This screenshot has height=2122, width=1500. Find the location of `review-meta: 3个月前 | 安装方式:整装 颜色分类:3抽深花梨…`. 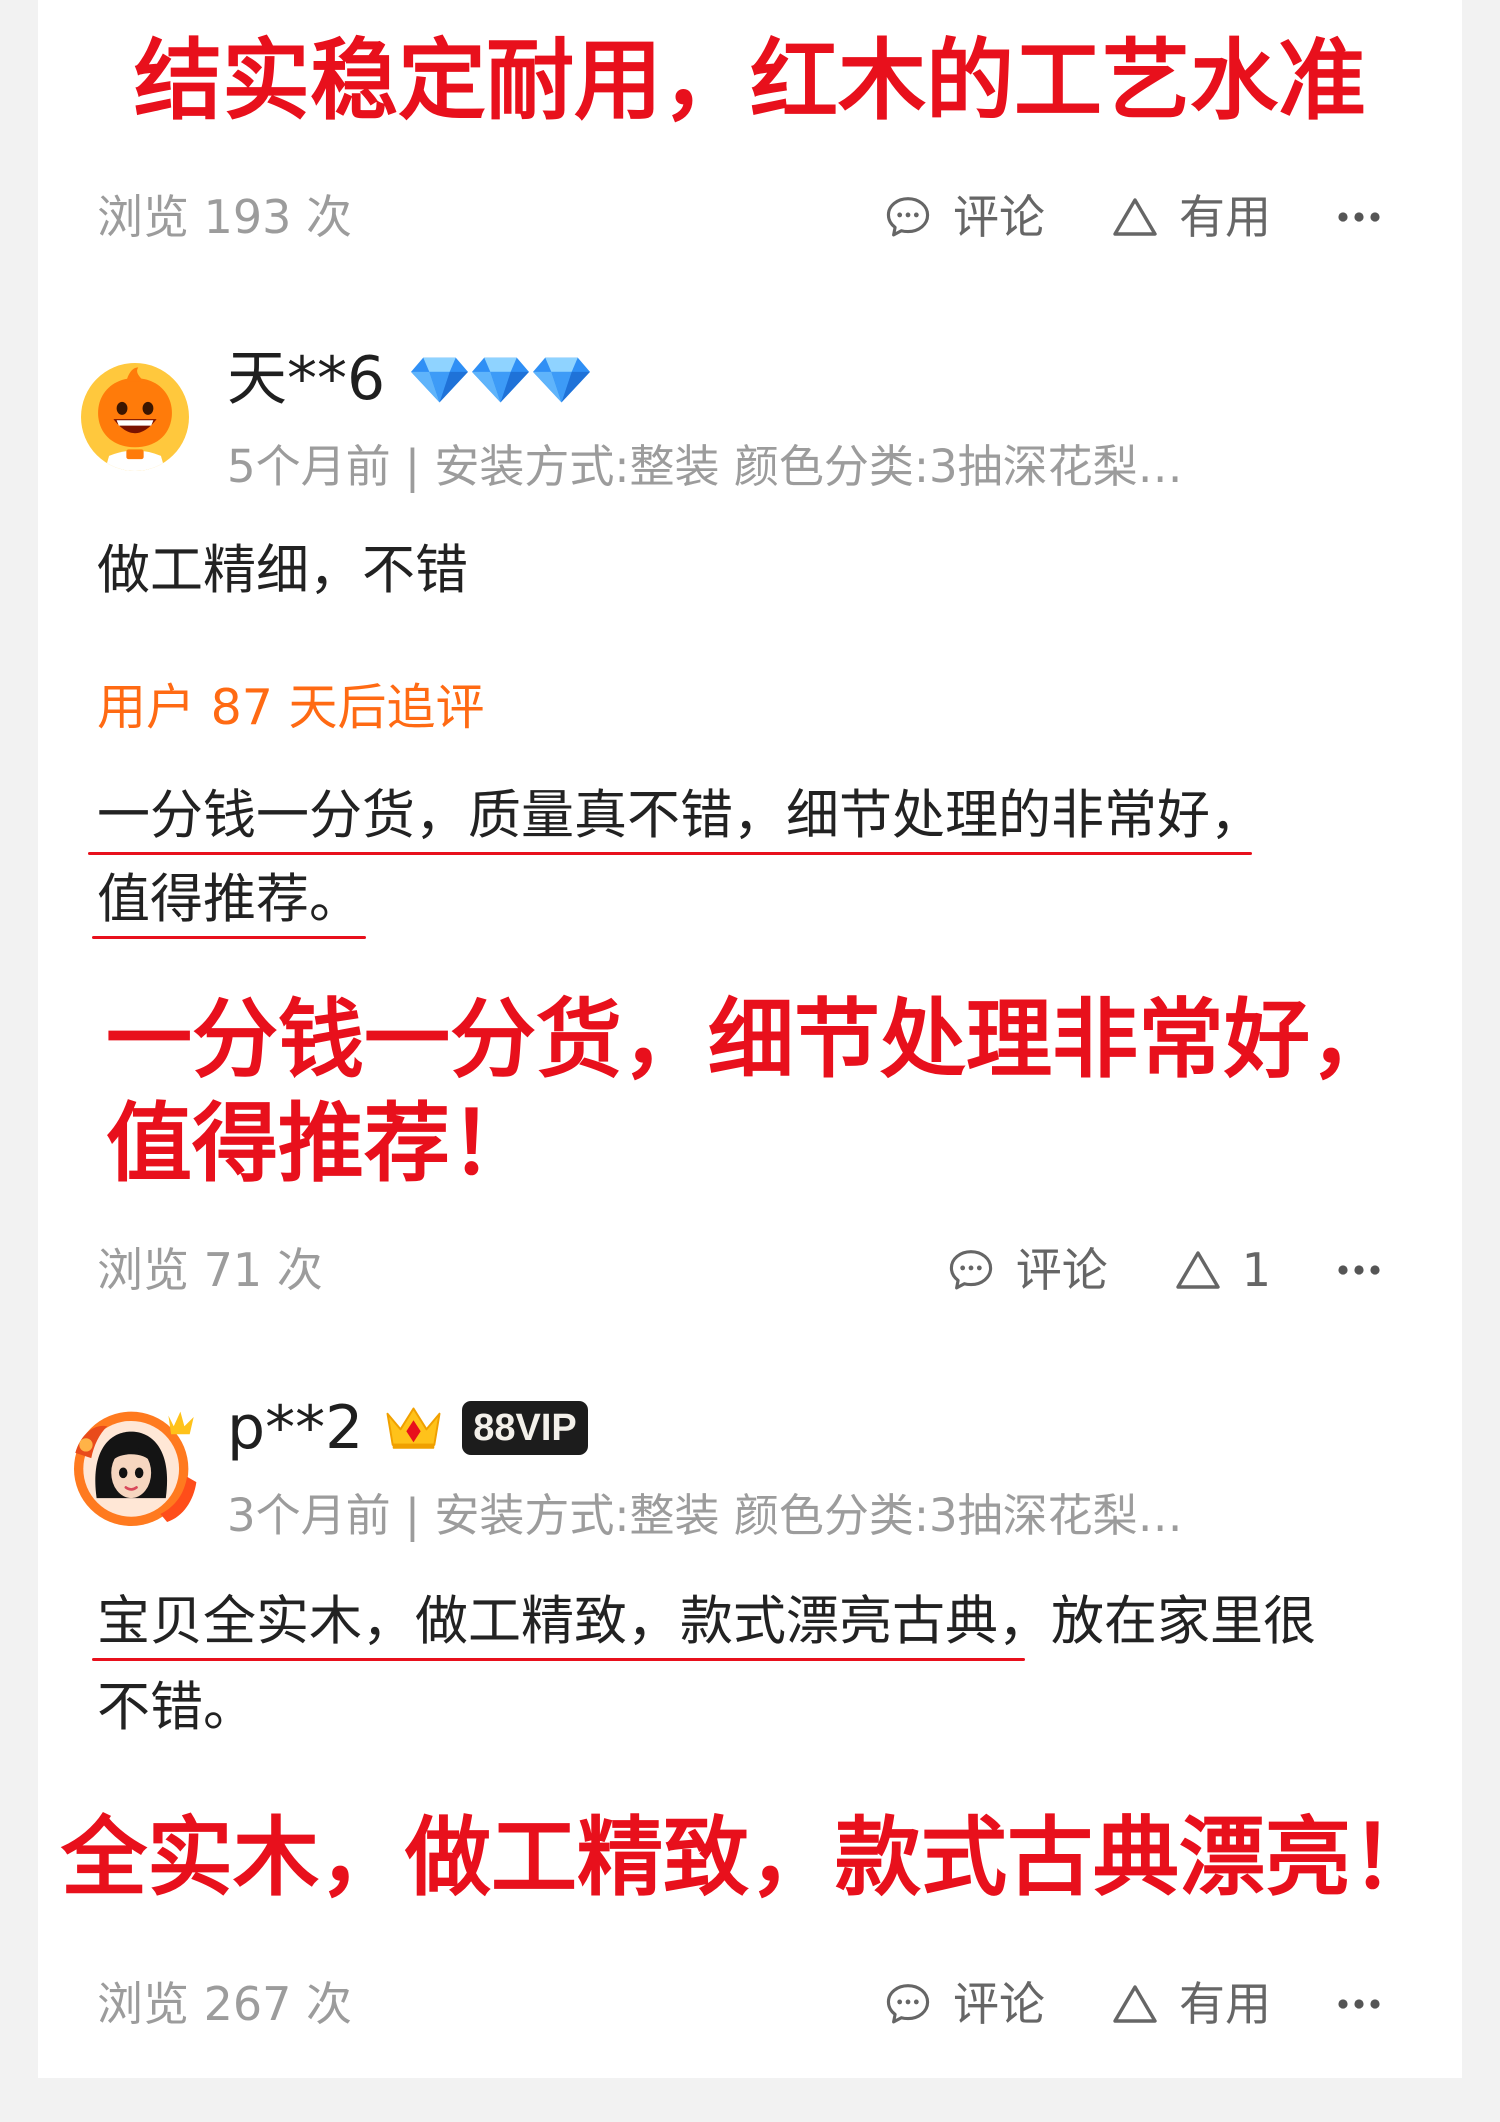

review-meta: 3个月前 | 安装方式:整装 颜色分类:3抽深花梨… is located at coordinates (705, 1515).